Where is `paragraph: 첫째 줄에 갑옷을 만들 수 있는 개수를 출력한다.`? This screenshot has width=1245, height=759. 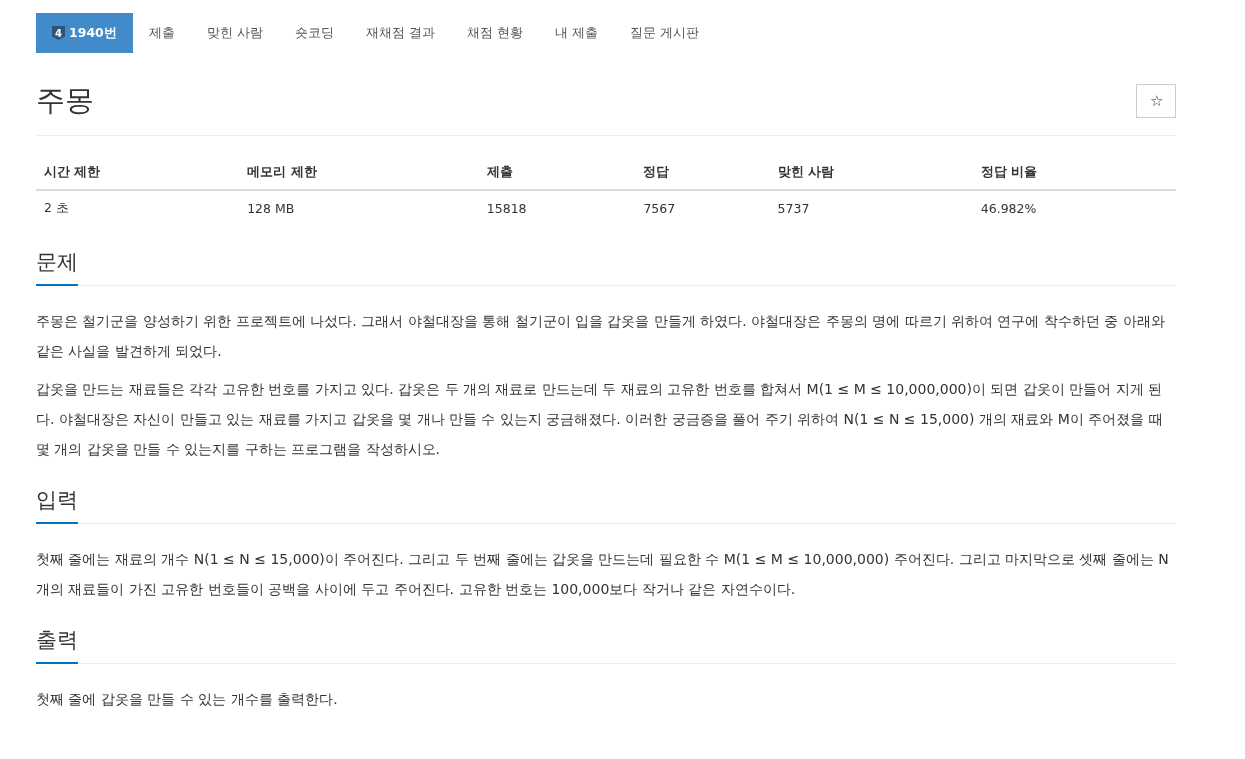 paragraph: 첫째 줄에 갑옷을 만들 수 있는 개수를 출력한다. is located at coordinates (187, 699).